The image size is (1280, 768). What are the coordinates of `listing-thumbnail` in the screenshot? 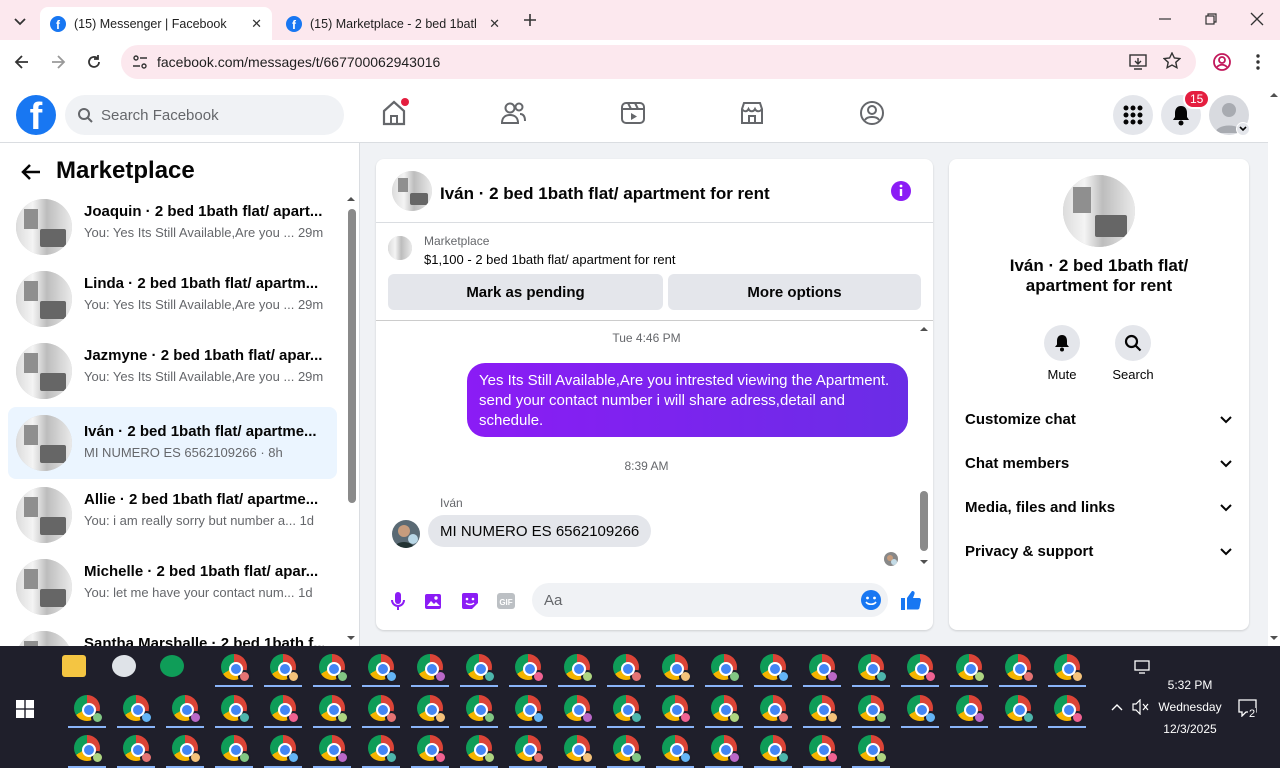 It's located at (400, 248).